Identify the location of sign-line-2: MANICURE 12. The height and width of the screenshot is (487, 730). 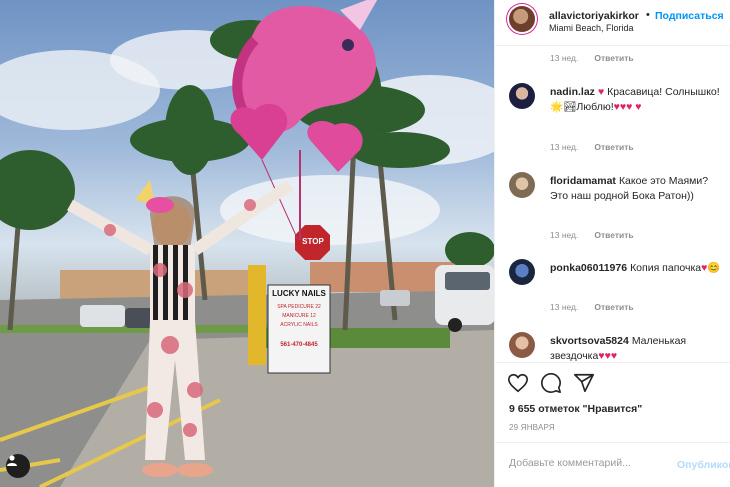
(299, 316).